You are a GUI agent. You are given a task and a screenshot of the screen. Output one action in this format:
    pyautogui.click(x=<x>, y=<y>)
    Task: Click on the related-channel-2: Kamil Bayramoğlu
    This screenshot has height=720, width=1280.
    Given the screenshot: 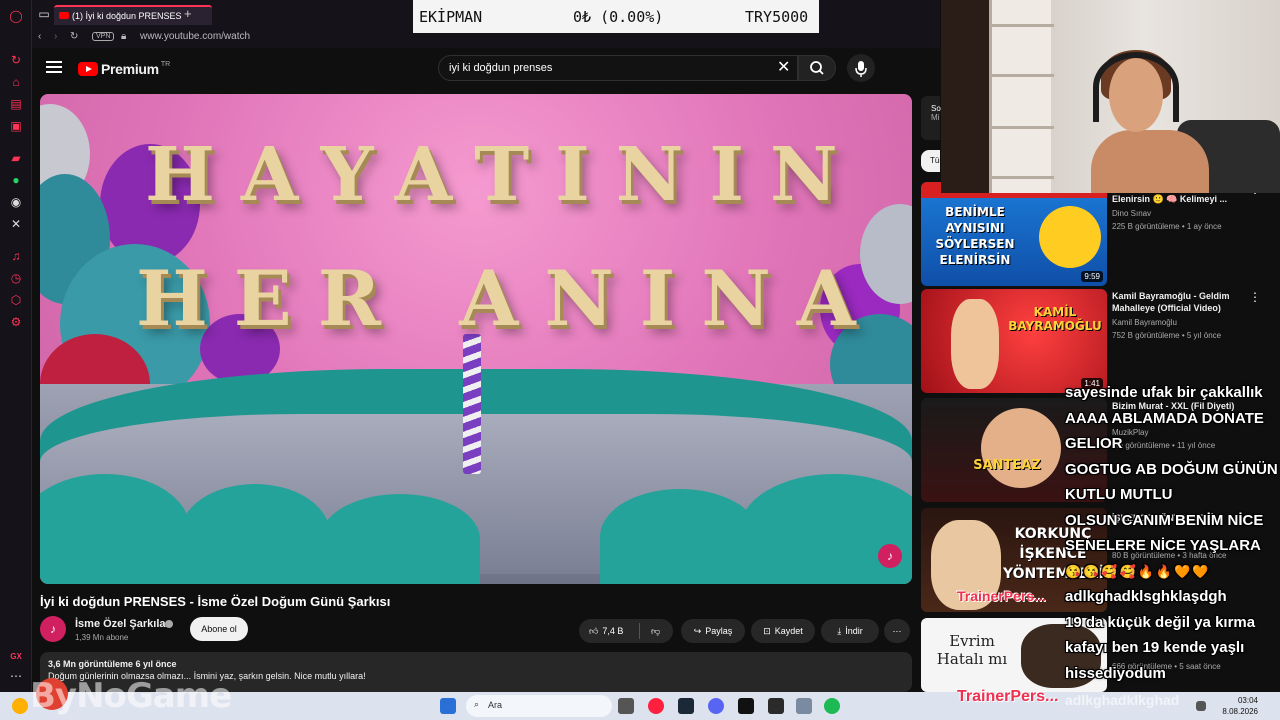 What is the action you would take?
    pyautogui.click(x=1144, y=322)
    